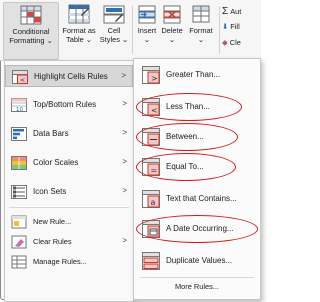 This screenshot has height=302, width=320. What do you see at coordinates (31, 15) in the screenshot?
I see `conditional-formatting-icon` at bounding box center [31, 15].